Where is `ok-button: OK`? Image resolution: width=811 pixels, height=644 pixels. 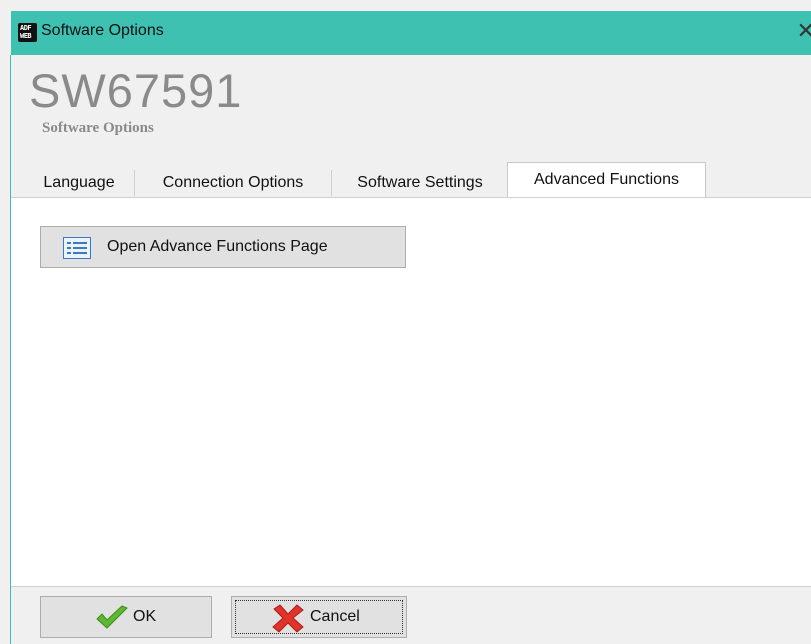
ok-button: OK is located at coordinates (126, 617).